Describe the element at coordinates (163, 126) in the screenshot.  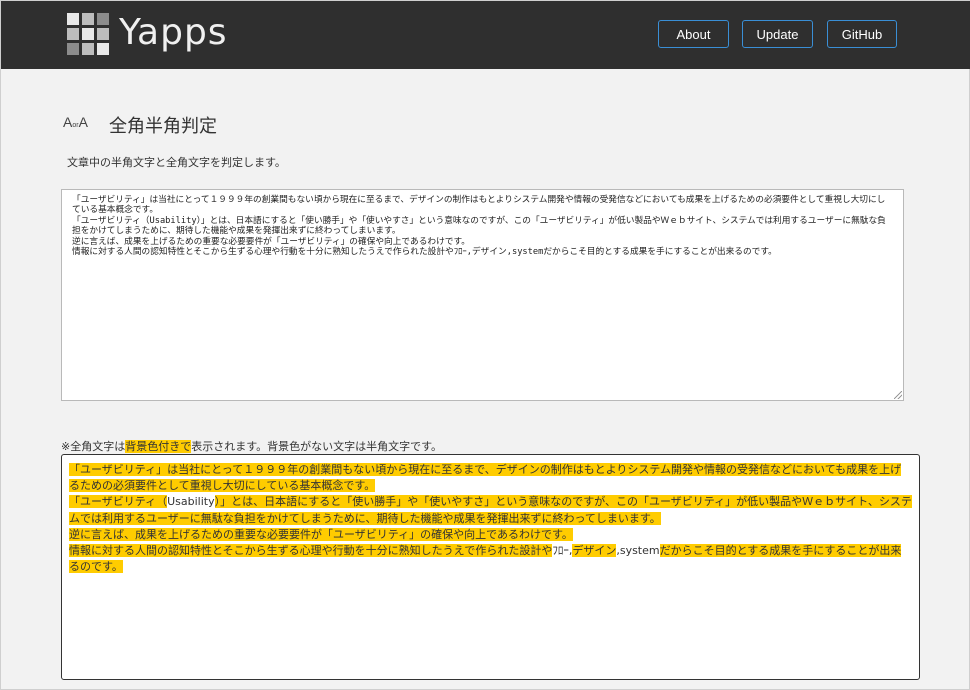
I see `page-title: 全角半角判定` at that location.